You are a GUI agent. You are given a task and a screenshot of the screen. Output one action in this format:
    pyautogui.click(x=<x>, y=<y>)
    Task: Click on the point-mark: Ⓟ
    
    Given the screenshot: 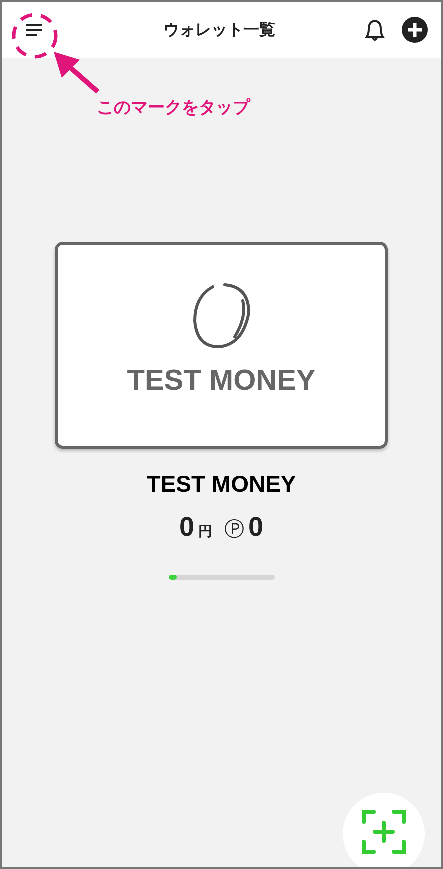 What is the action you would take?
    pyautogui.click(x=234, y=529)
    